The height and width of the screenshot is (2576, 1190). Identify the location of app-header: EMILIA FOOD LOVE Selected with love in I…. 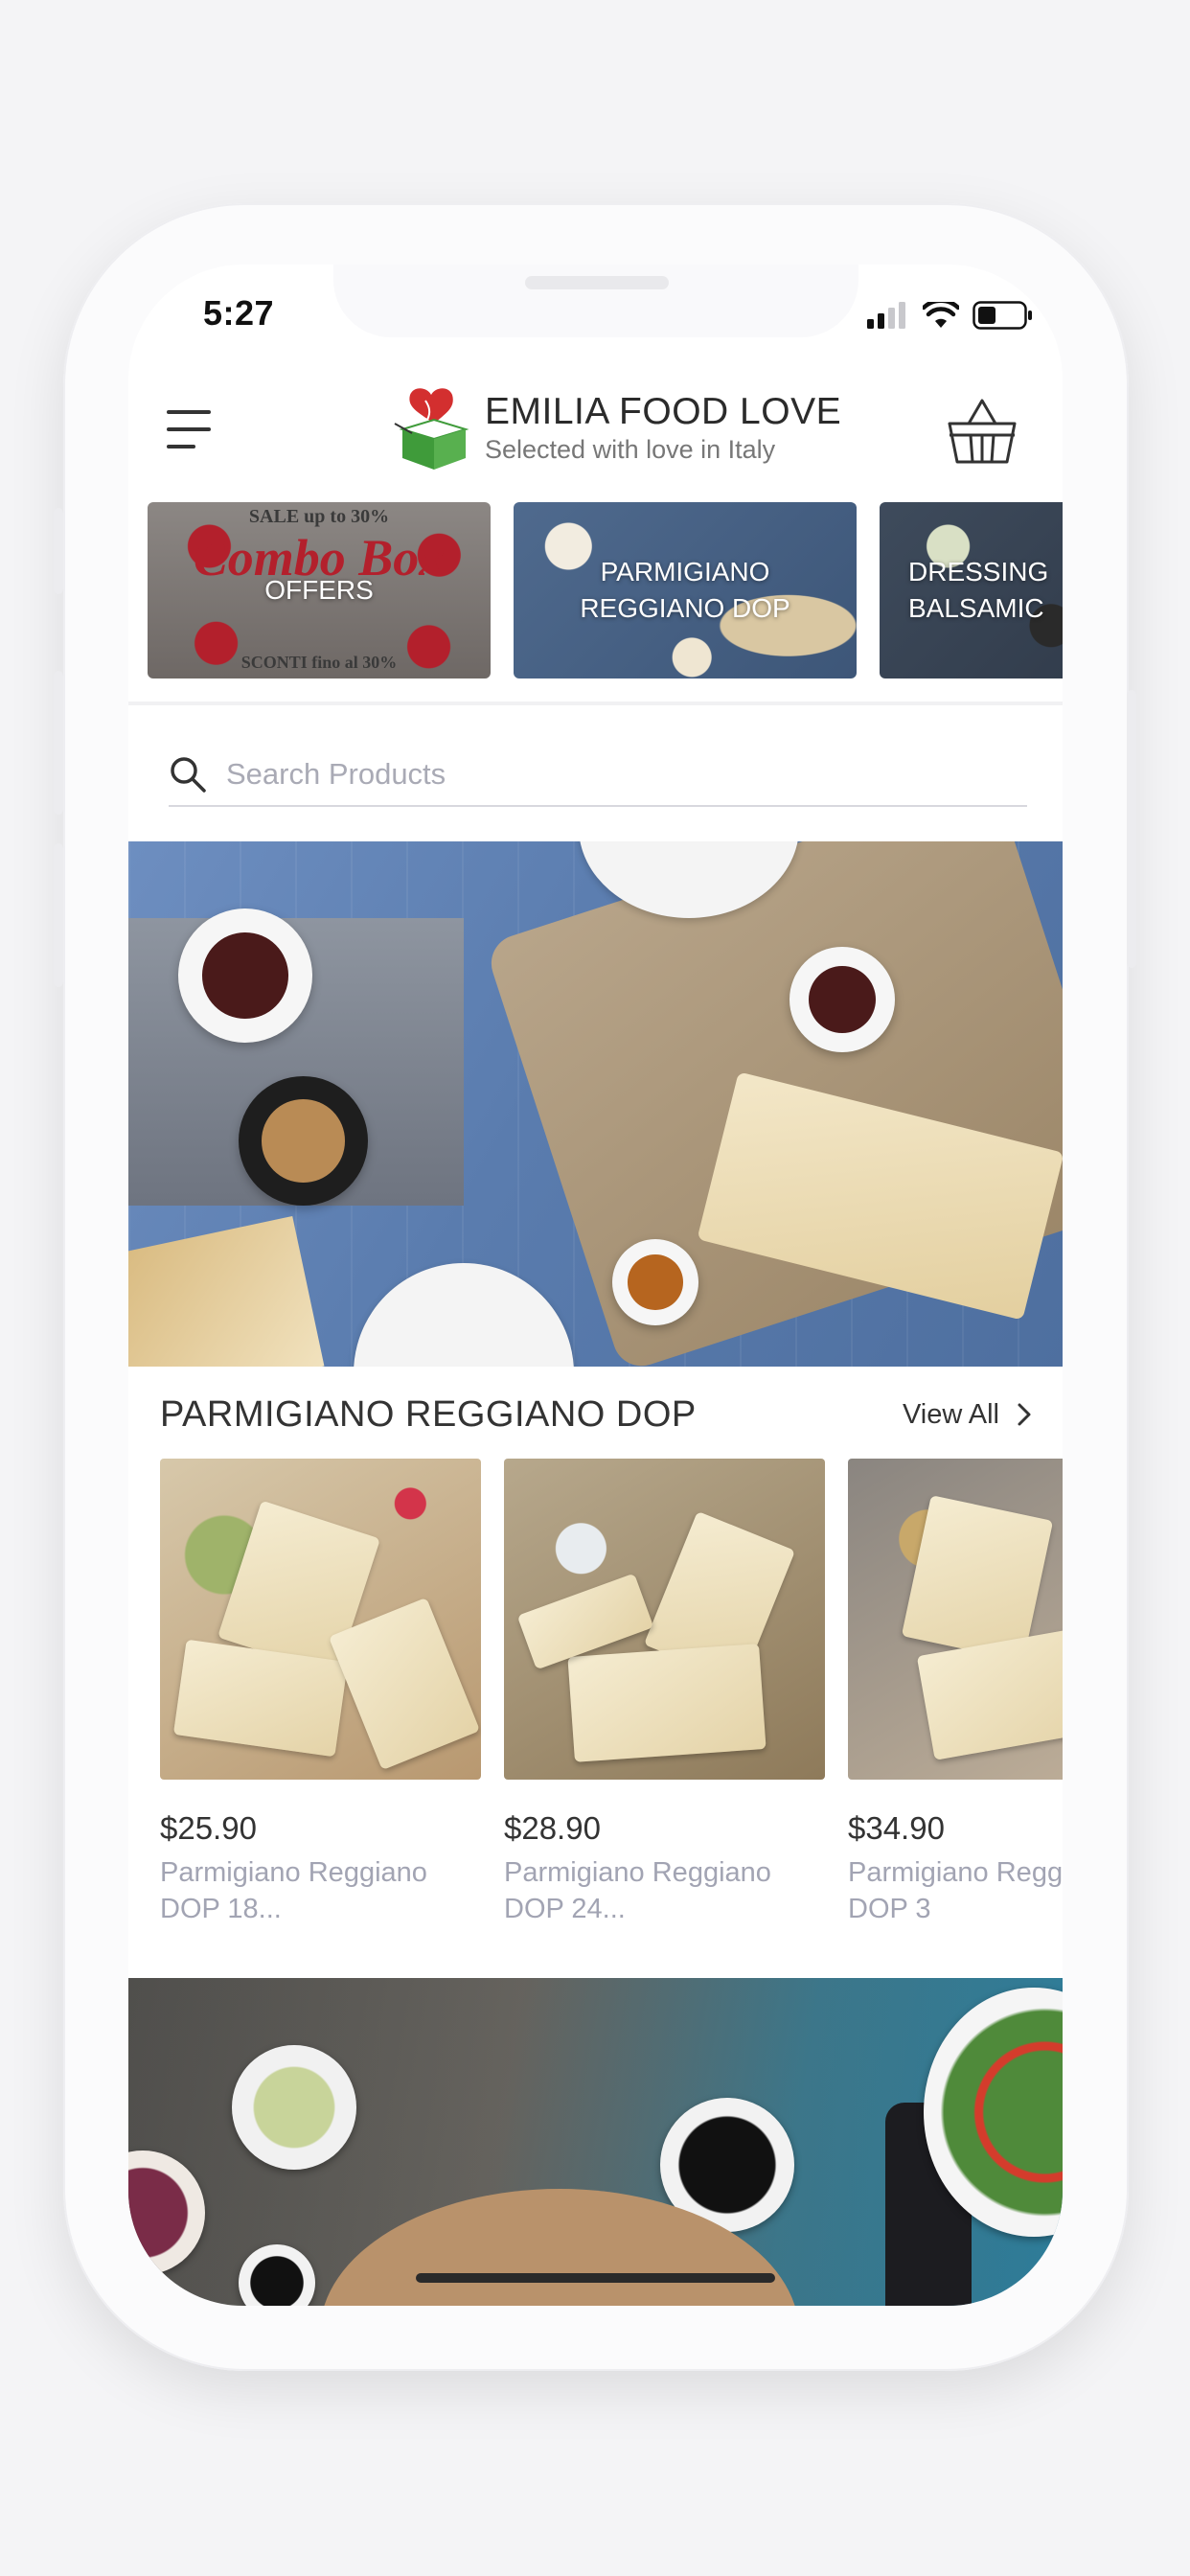
(595, 432).